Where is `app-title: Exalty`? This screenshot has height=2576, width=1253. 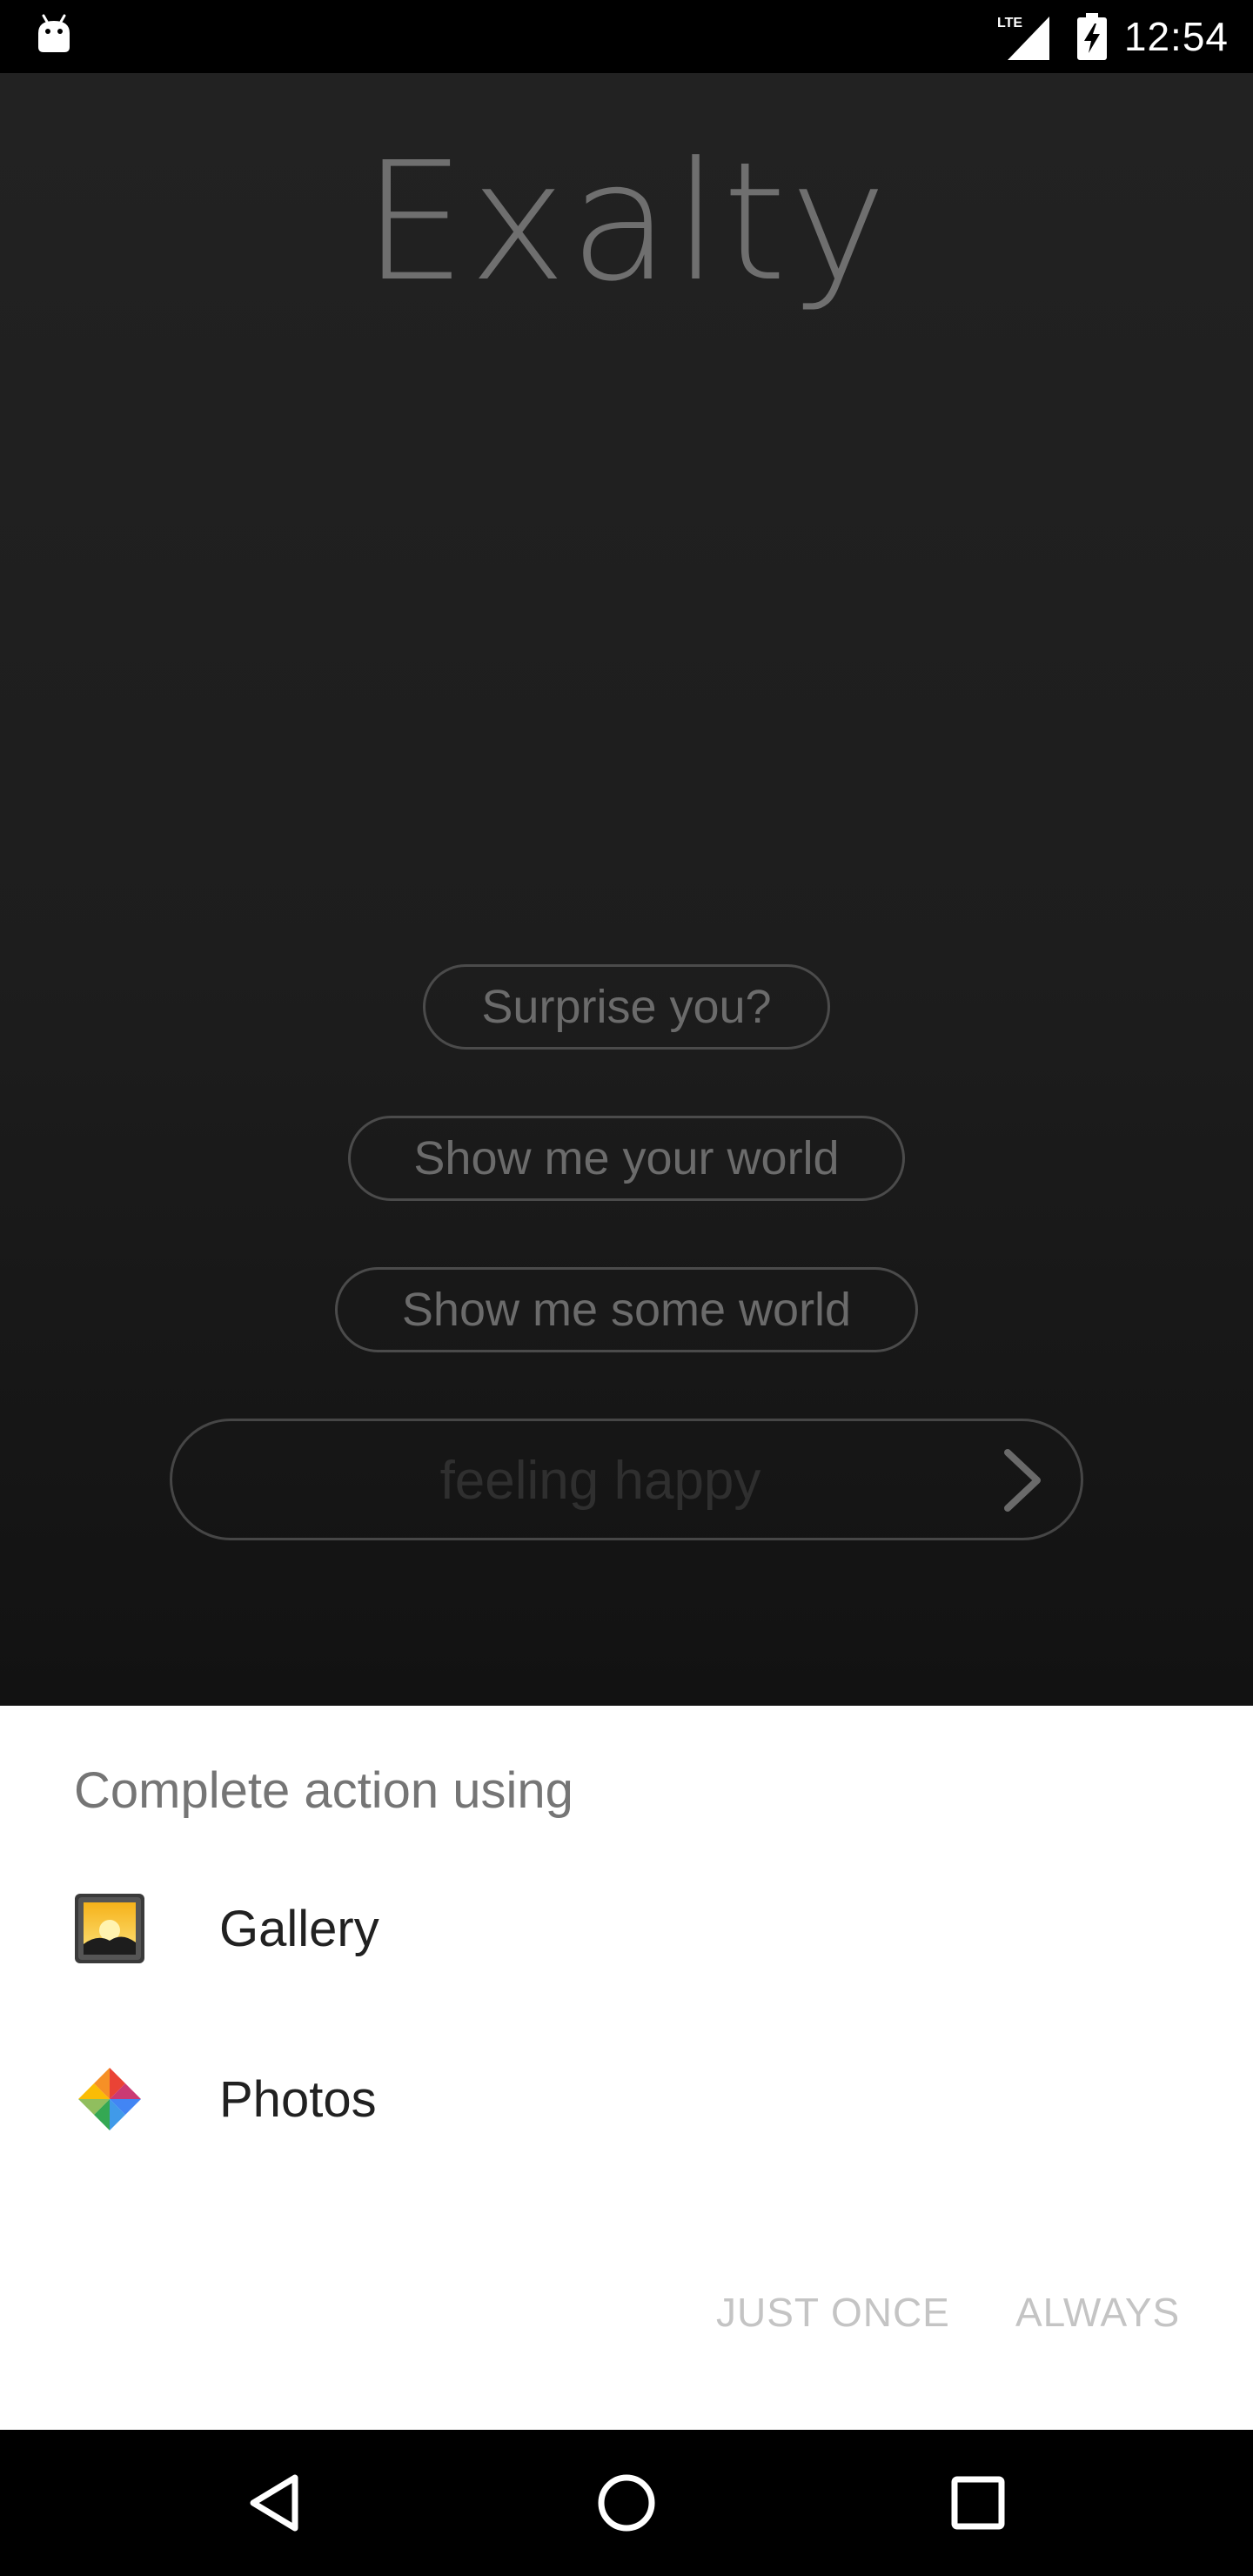 app-title: Exalty is located at coordinates (626, 222).